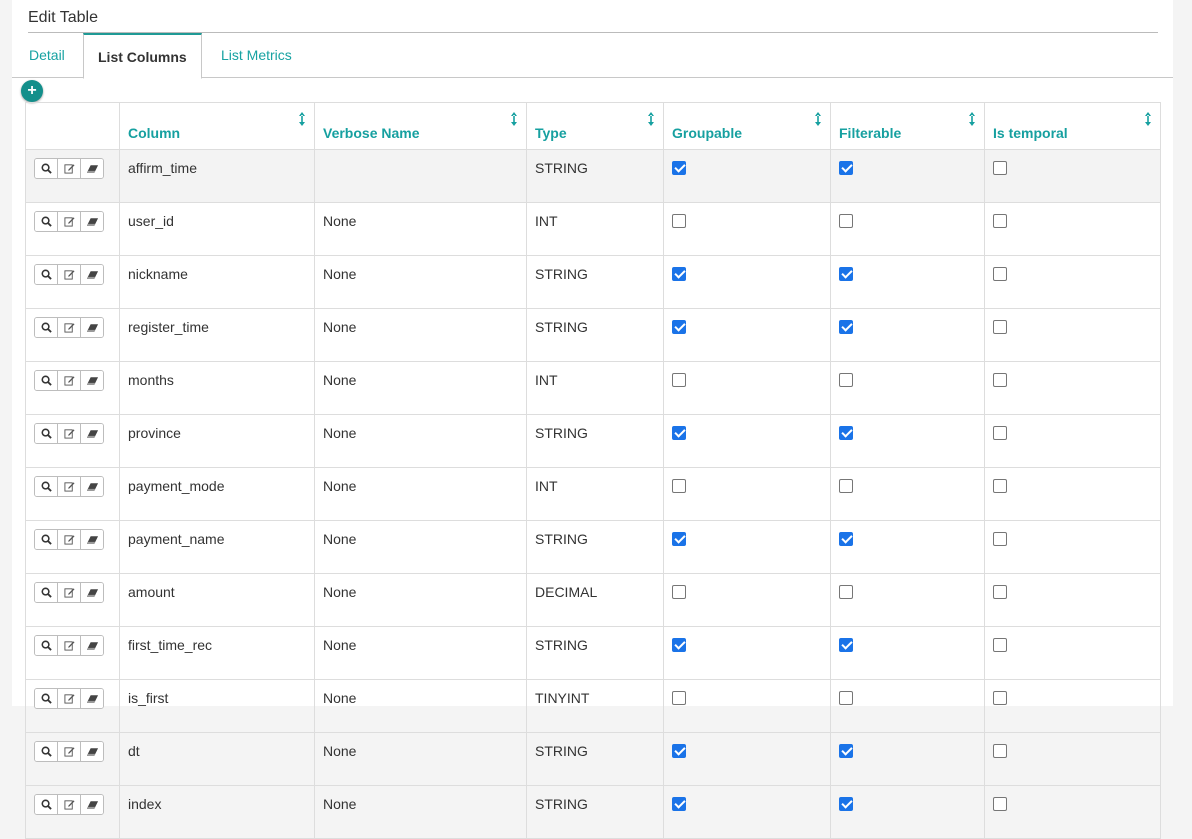 This screenshot has width=1192, height=839. I want to click on cell-filterable, so click(907, 176).